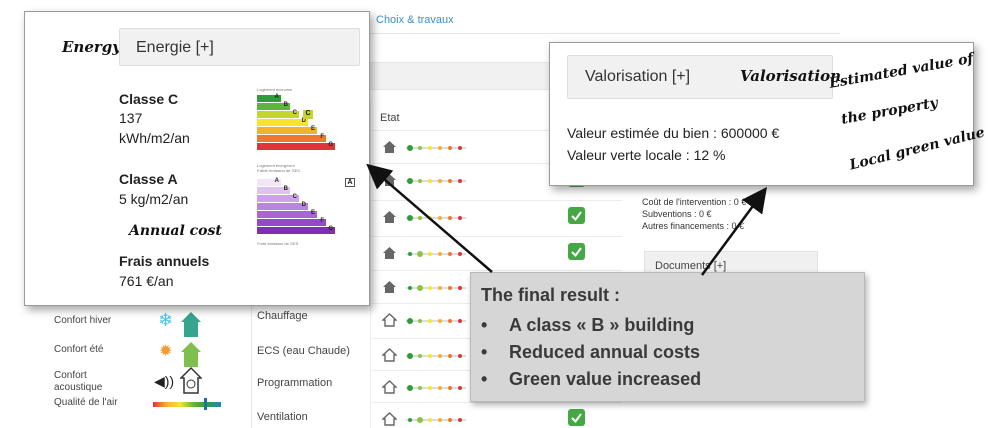 The image size is (992, 428). Describe the element at coordinates (350, 182) in the screenshot. I see `ges-selected-pointer: A` at that location.